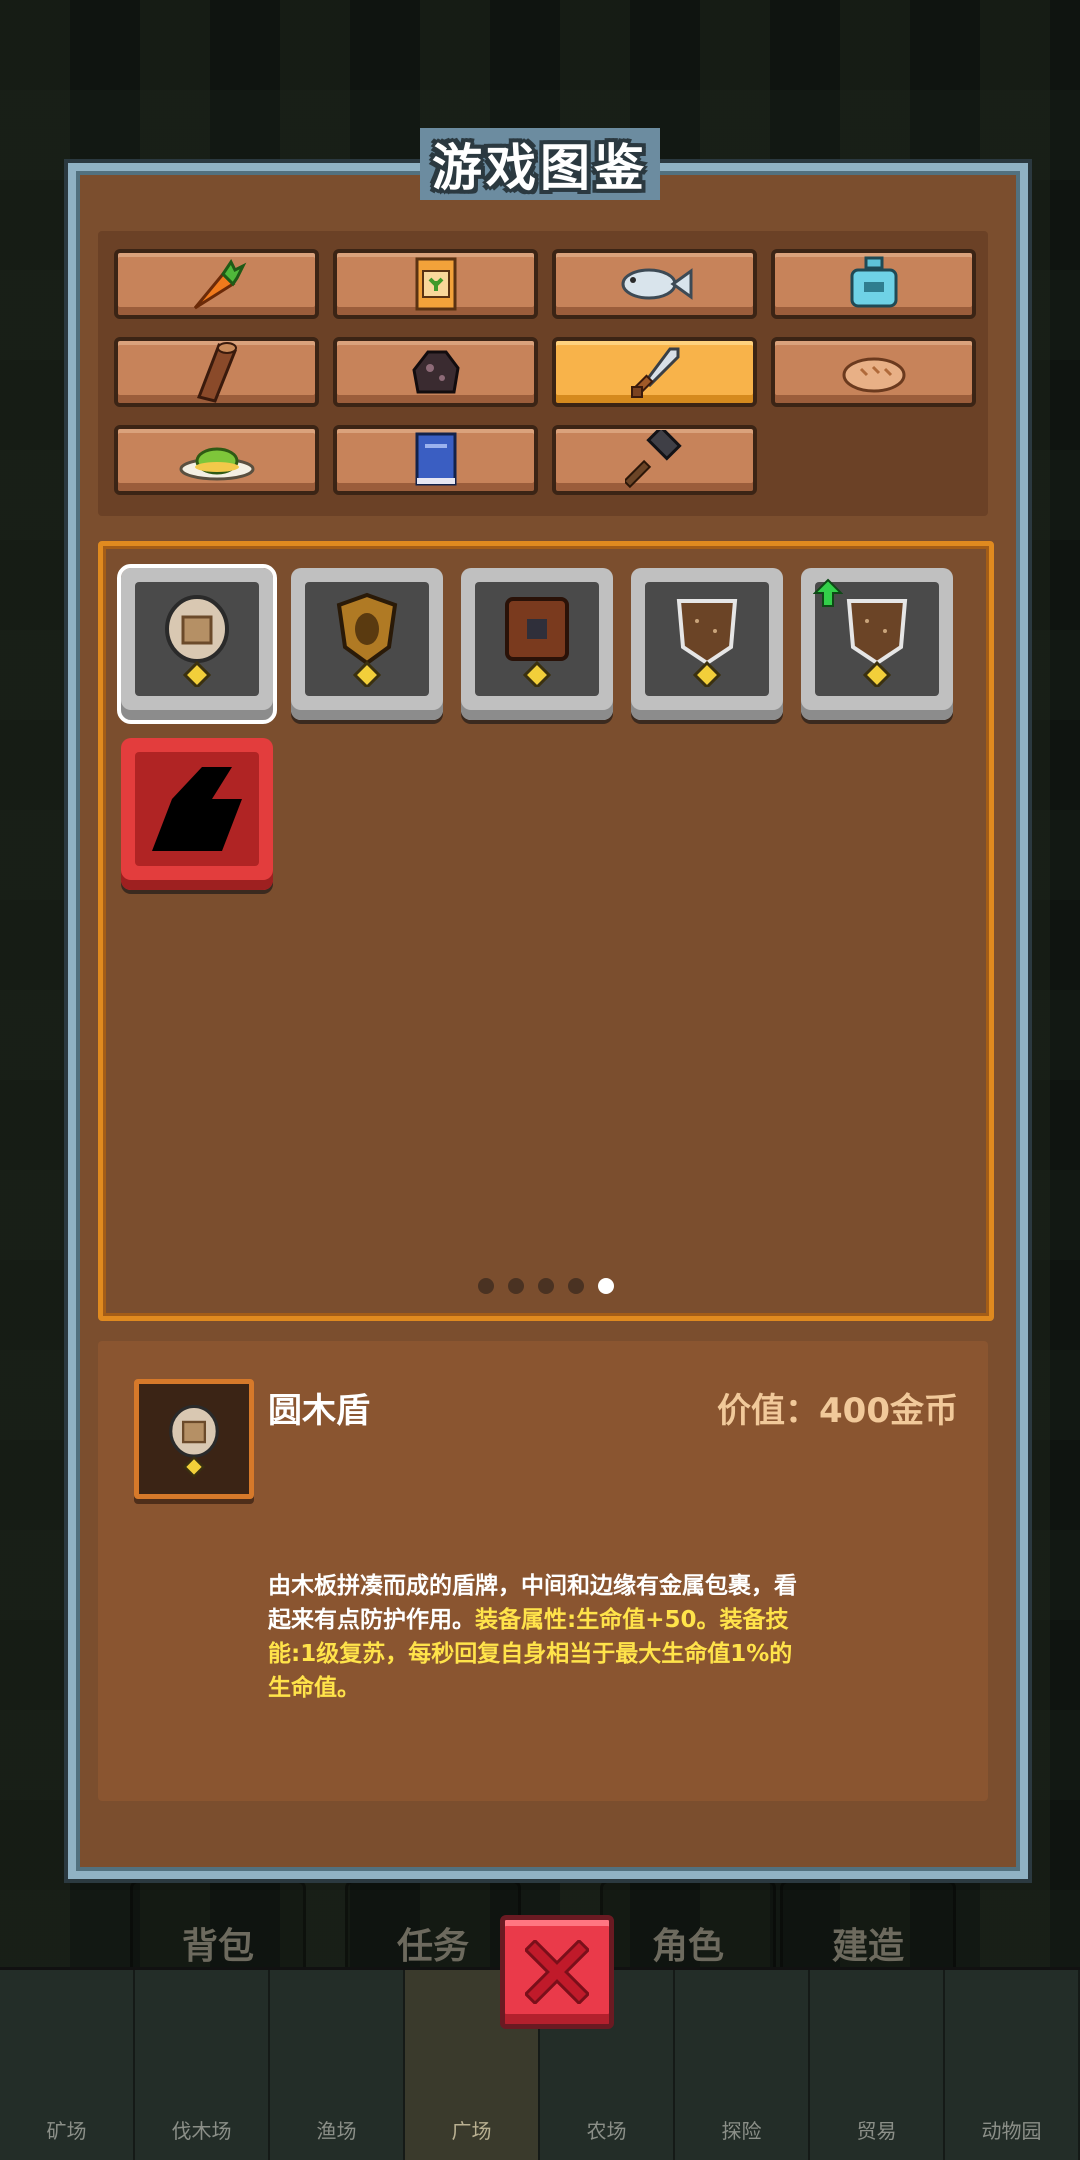  I want to click on category-tab-vegetables, so click(216, 284).